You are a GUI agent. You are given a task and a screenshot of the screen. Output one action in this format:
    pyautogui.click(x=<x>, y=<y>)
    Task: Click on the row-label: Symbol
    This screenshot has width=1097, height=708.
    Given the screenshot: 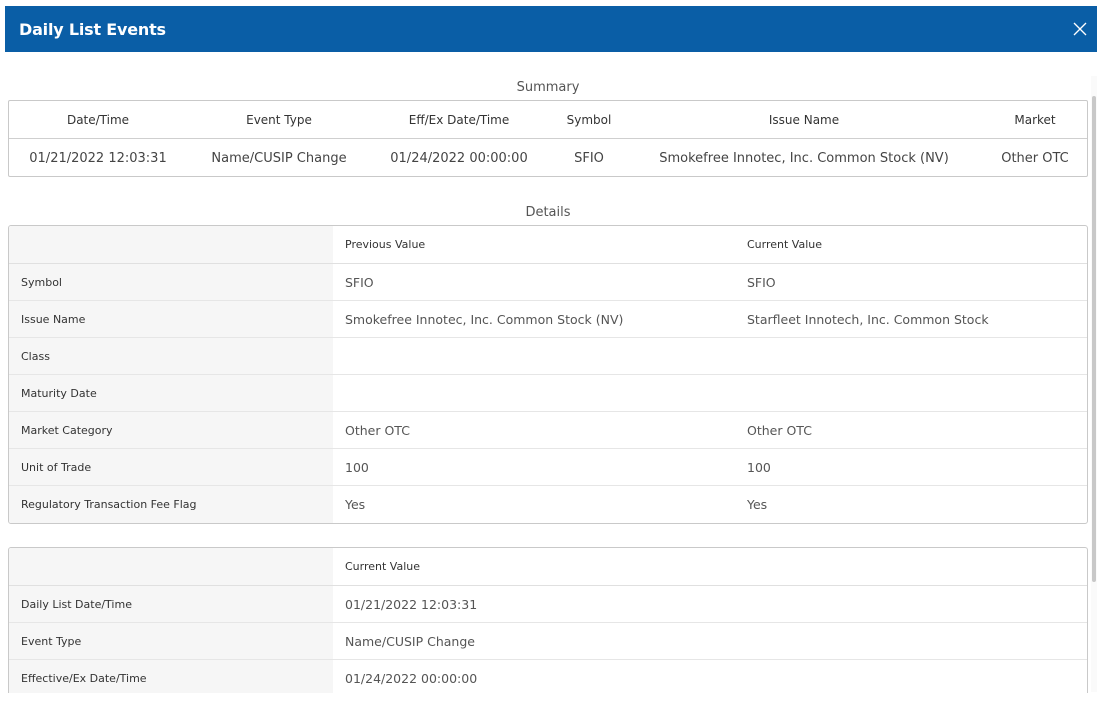 What is the action you would take?
    pyautogui.click(x=171, y=282)
    